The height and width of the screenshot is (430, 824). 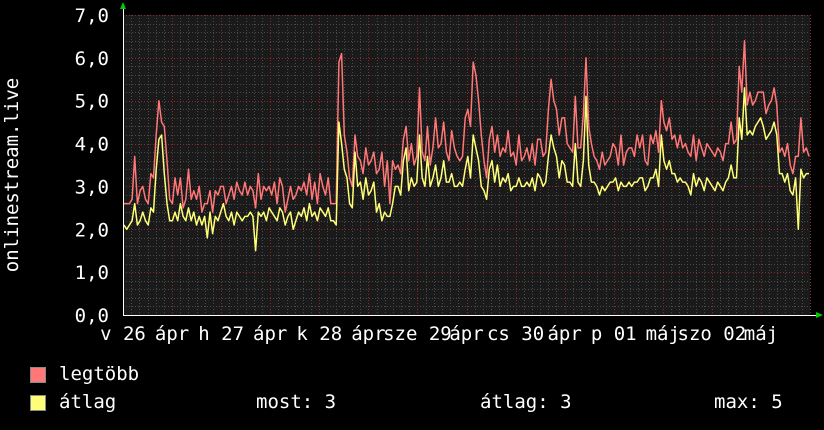 What do you see at coordinates (420, 402) in the screenshot?
I see `legend-item-avg: átlag most: 3 átlag: 3 max: 5` at bounding box center [420, 402].